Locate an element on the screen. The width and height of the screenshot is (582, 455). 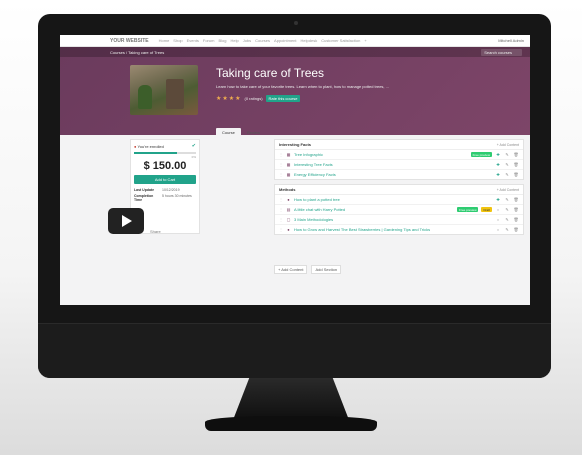
section-header: Methods + Add Content is located at coordinates (399, 190).